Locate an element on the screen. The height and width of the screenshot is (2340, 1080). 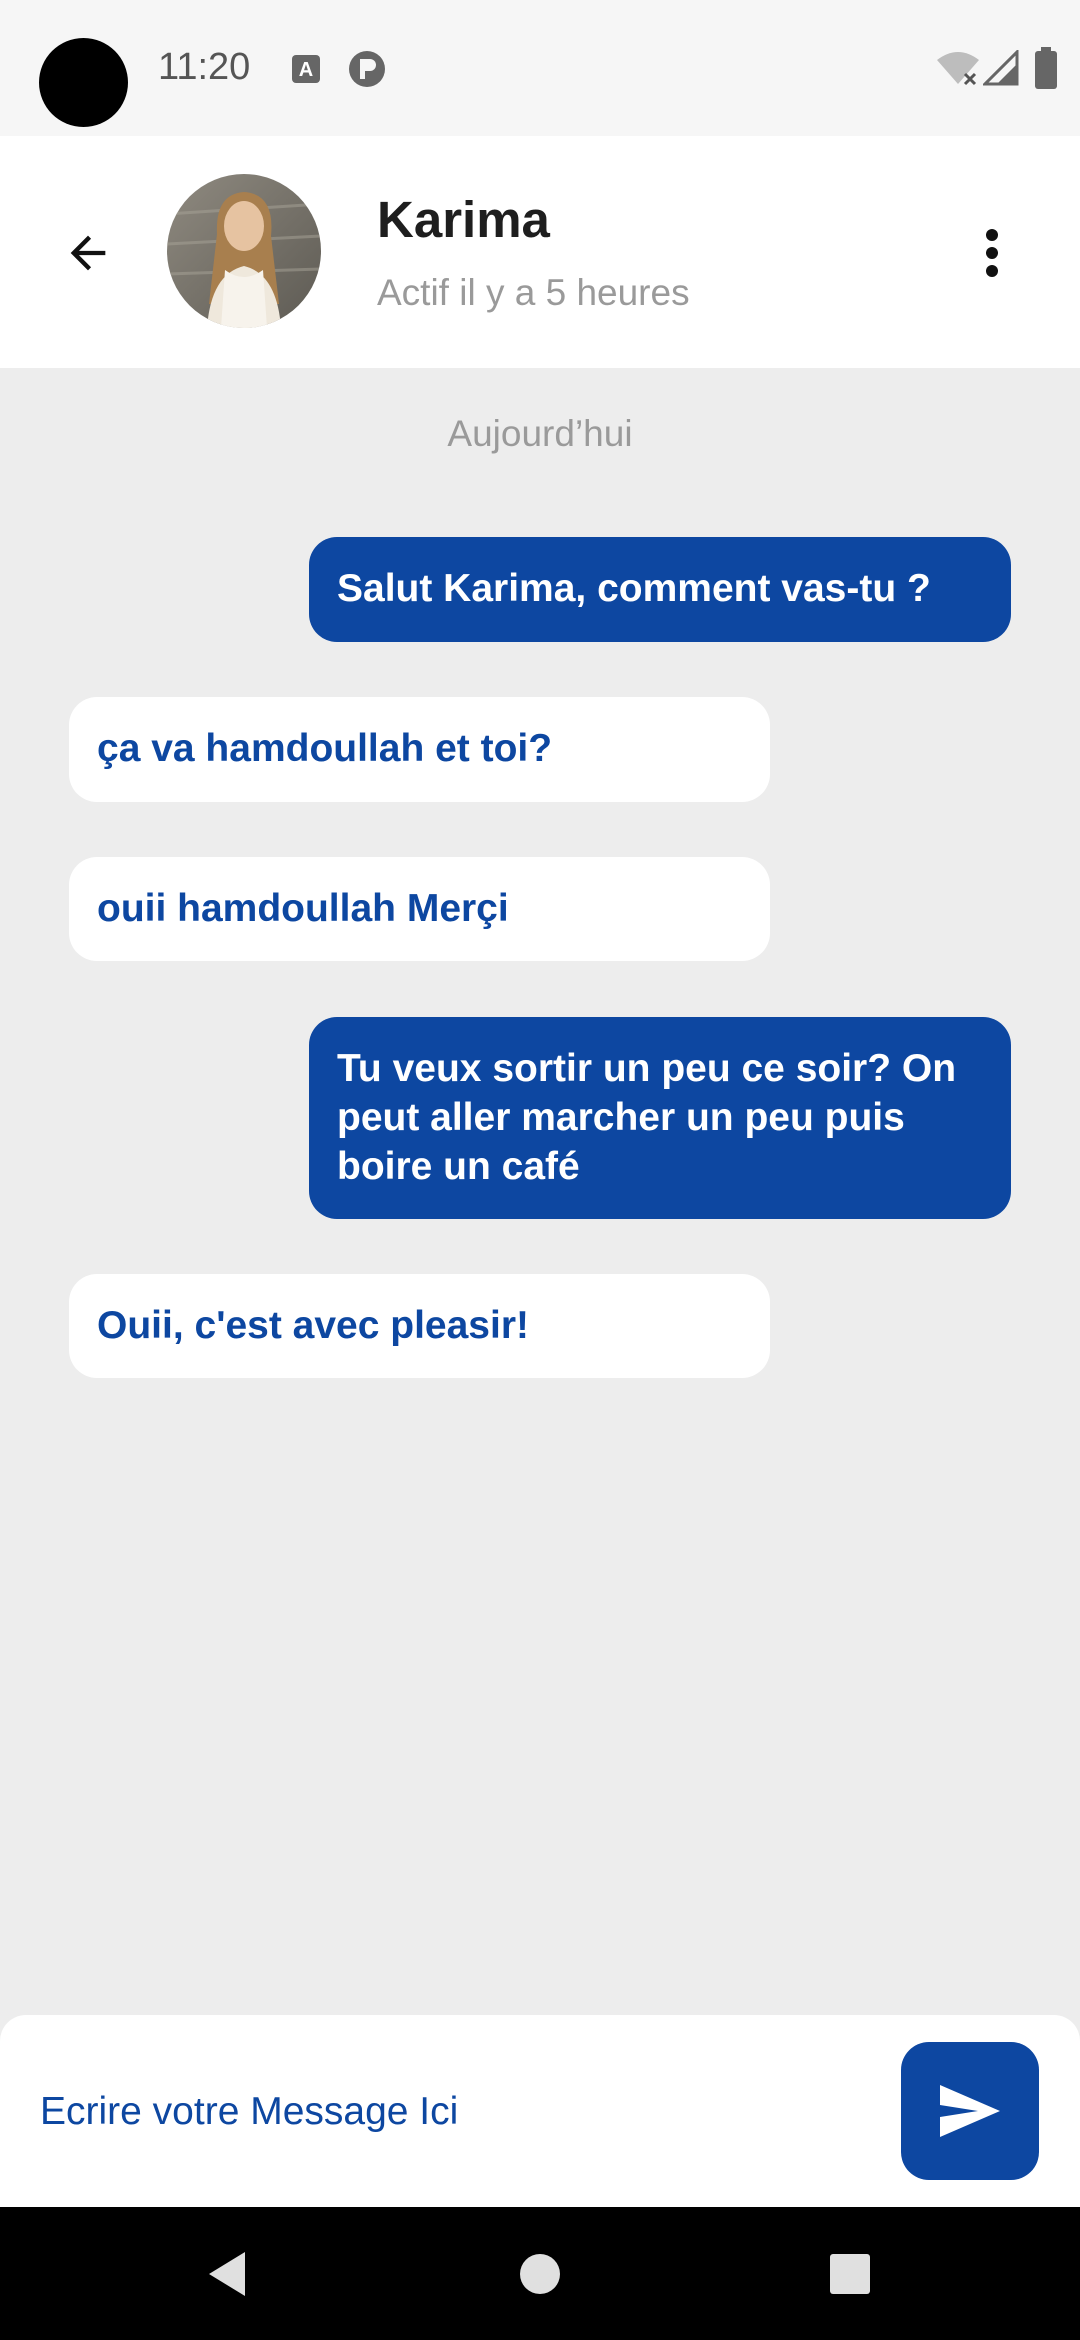
message-text-line: boire un café is located at coordinates (458, 1166).